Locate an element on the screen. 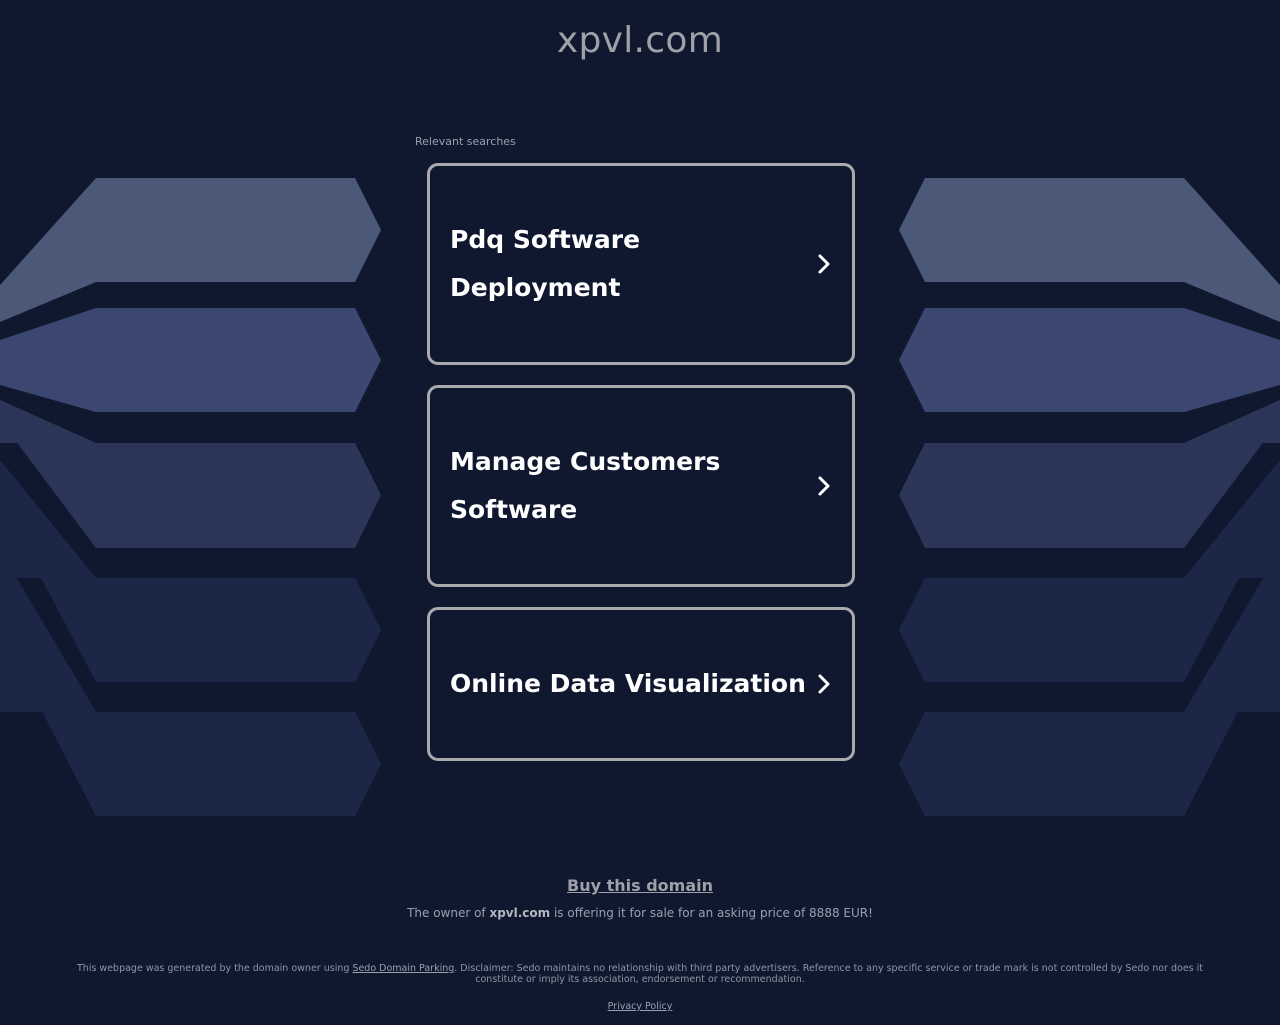 The width and height of the screenshot is (1280, 1025). buy-domain-section: Buy this domain is located at coordinates (640, 885).